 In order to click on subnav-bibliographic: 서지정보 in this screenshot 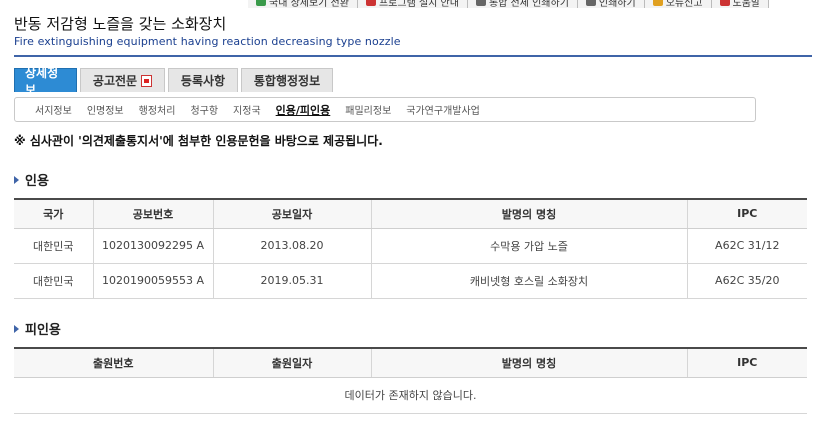, I will do `click(53, 109)`.